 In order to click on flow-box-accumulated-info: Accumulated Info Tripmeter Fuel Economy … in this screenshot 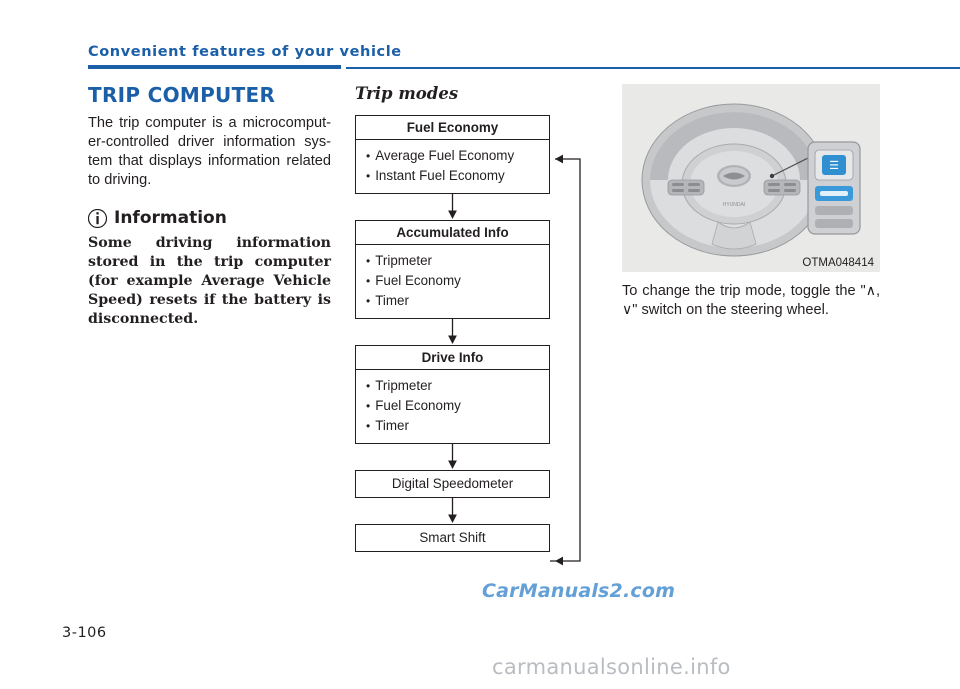, I will do `click(452, 269)`.